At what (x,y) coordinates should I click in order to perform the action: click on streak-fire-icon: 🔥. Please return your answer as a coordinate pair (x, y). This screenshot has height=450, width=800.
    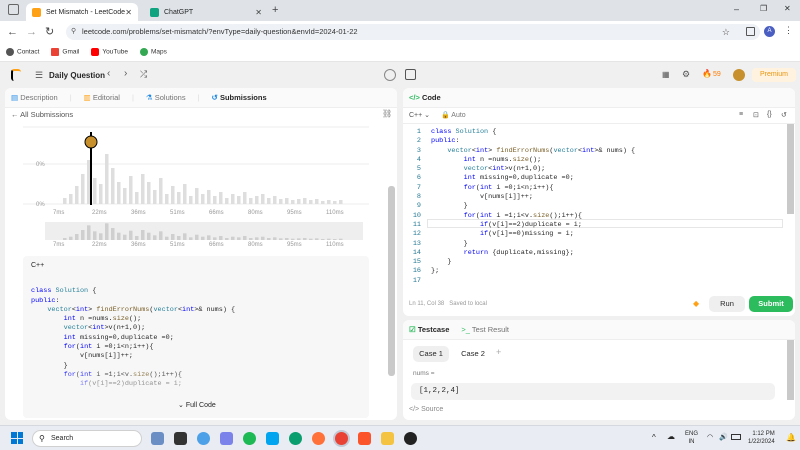
    Looking at the image, I should click on (707, 73).